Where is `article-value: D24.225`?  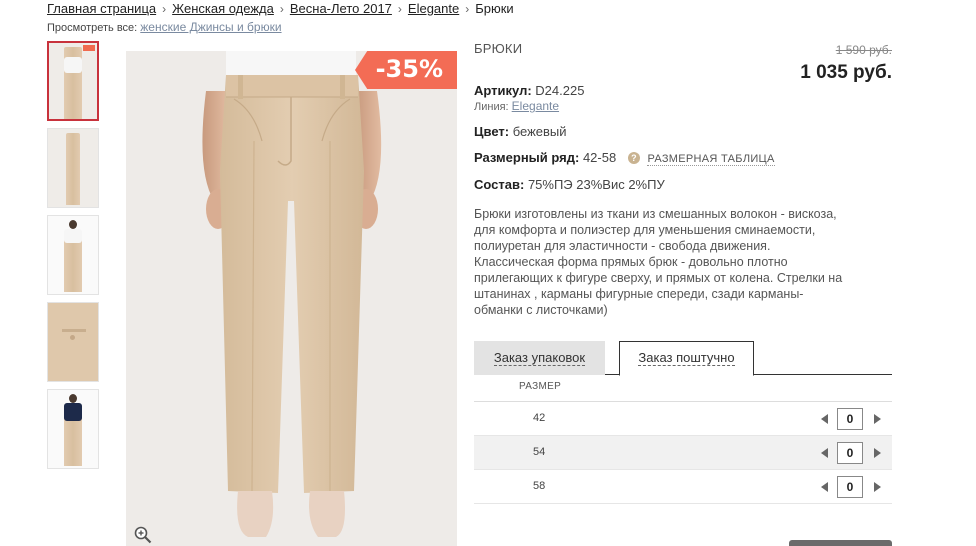
article-value: D24.225 is located at coordinates (560, 90).